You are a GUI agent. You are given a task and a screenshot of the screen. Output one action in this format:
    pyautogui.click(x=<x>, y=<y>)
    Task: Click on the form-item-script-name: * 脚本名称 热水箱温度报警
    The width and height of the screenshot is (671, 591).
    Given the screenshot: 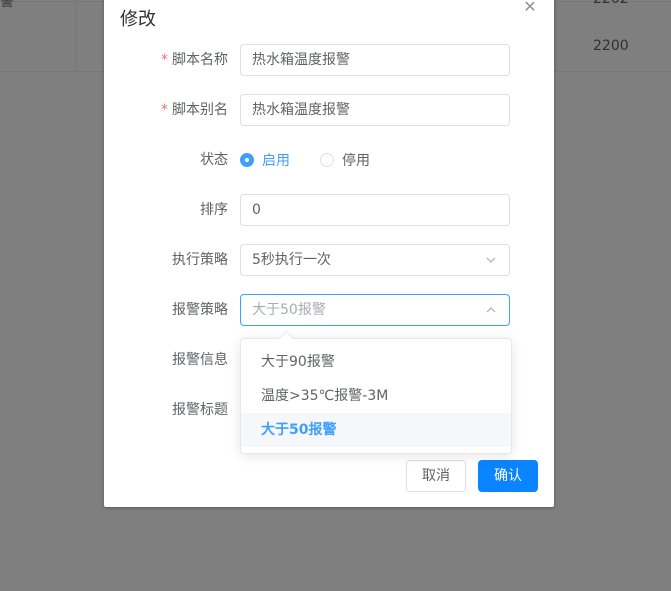 What is the action you would take?
    pyautogui.click(x=329, y=60)
    